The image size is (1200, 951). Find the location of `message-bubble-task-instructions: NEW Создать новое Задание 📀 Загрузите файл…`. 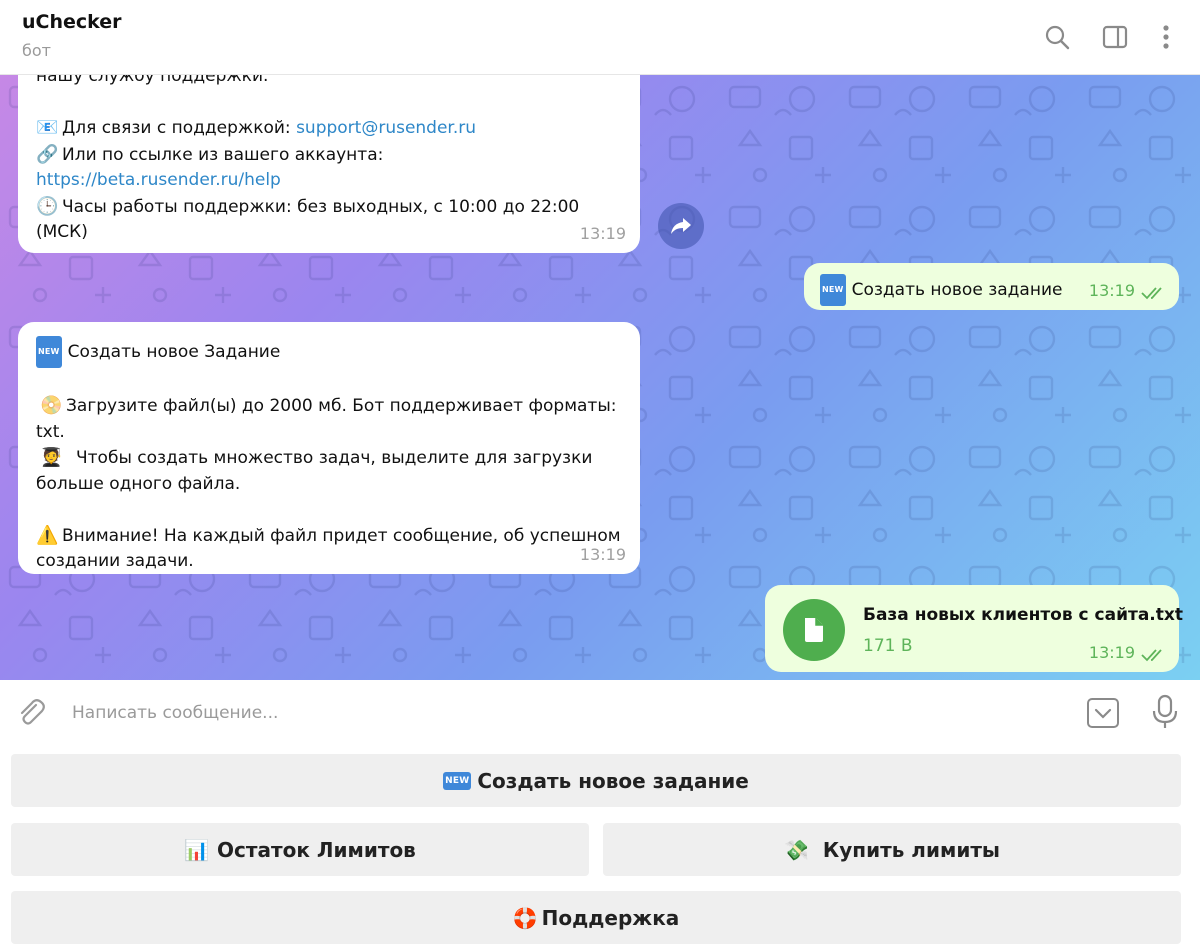

message-bubble-task-instructions: NEW Создать новое Задание 📀 Загрузите файл… is located at coordinates (329, 448).